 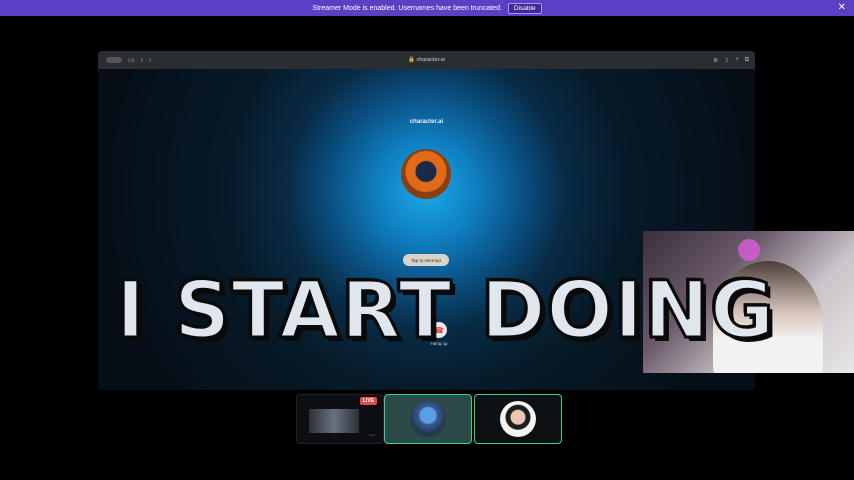 I want to click on address-bar: 🔒 character.ai, so click(x=426, y=60).